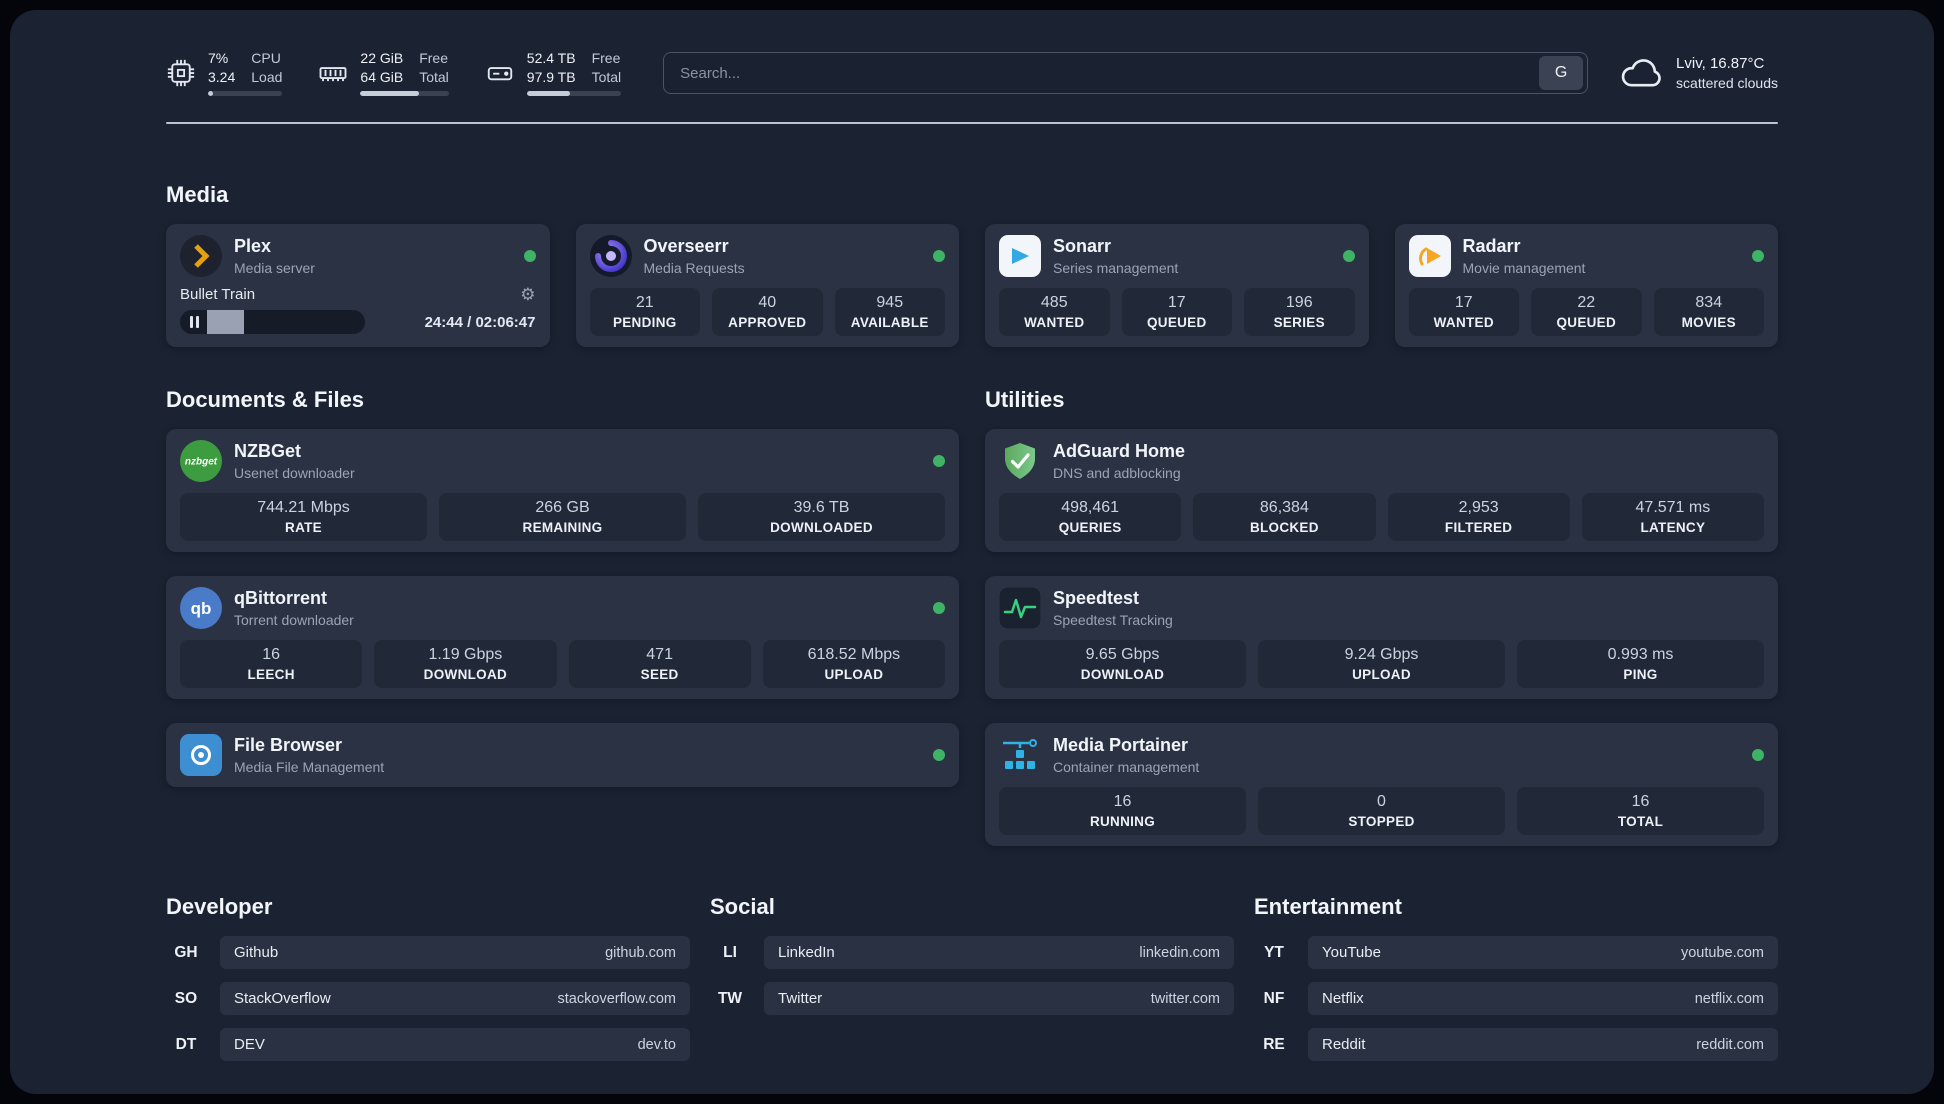 The image size is (1944, 1104). Describe the element at coordinates (1586, 322) in the screenshot. I see `stat-label: QUEUED` at that location.